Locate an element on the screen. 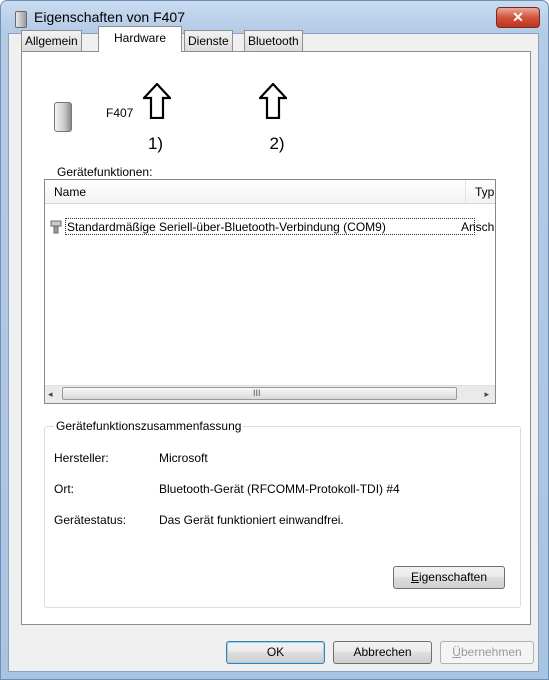 This screenshot has height=680, width=549. close-button: ✕ is located at coordinates (518, 17).